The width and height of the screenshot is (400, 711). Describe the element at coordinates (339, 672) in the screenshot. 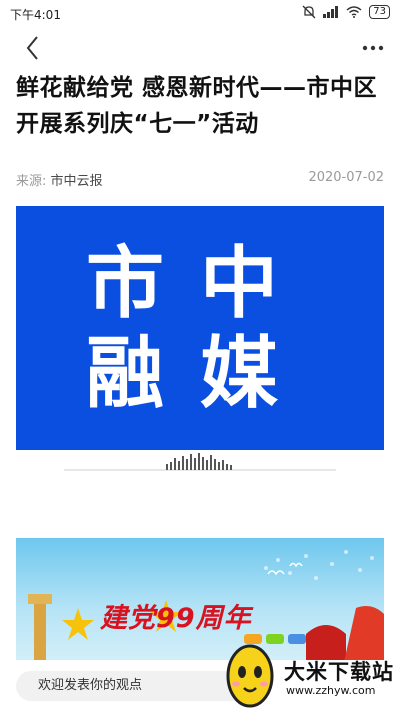

I see `watermark-title: 大米下载站` at that location.